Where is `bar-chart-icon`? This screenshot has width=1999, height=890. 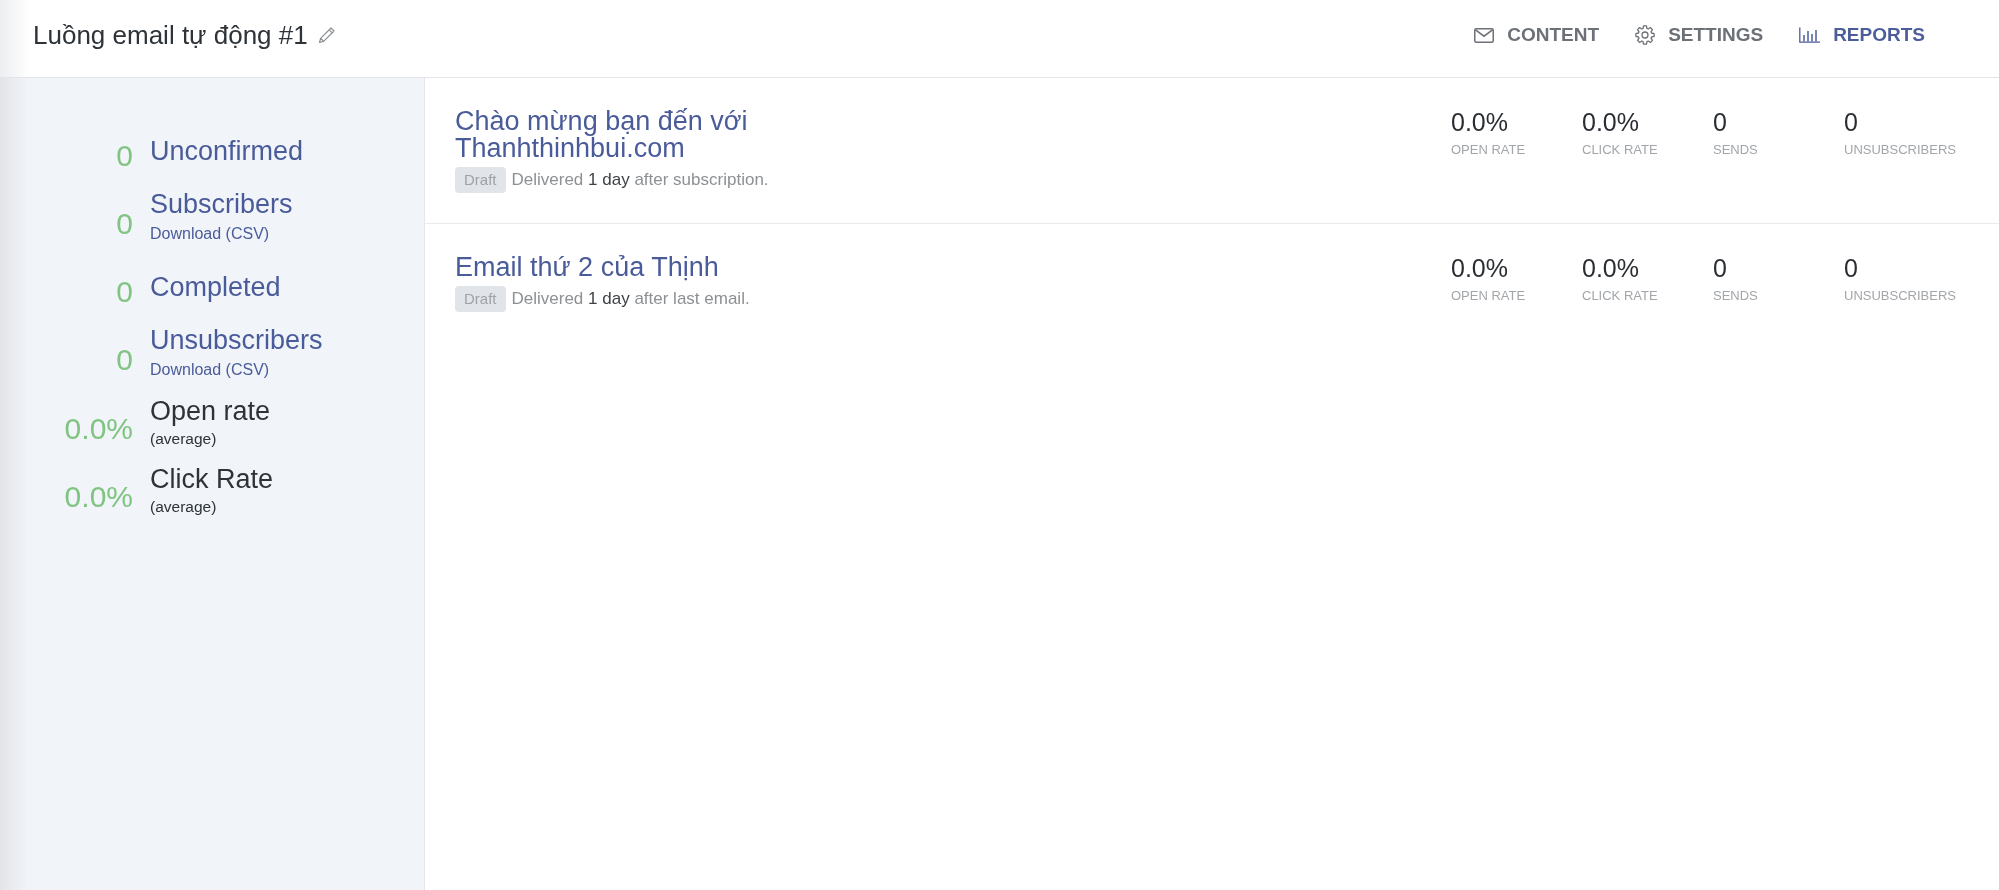
bar-chart-icon is located at coordinates (1810, 35).